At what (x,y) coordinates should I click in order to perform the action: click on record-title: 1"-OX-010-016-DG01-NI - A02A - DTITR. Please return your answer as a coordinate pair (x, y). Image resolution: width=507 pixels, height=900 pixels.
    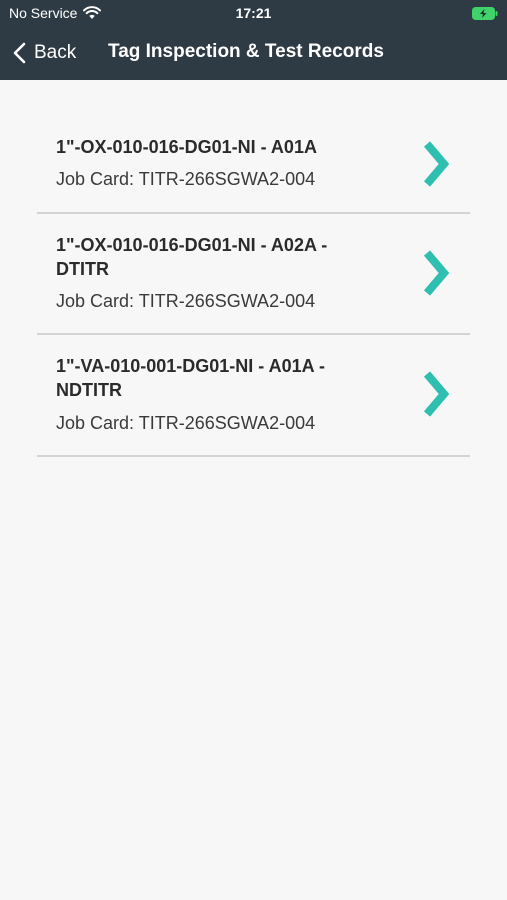
    Looking at the image, I should click on (192, 257).